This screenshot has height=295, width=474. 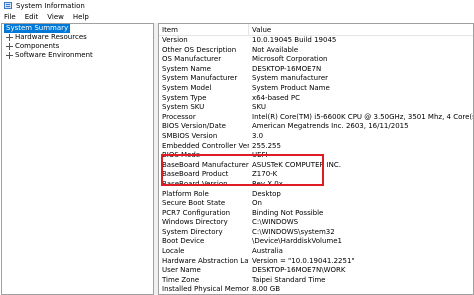 I want to click on tree-item-hardware-resources: Hardware Resources, so click(x=77, y=37).